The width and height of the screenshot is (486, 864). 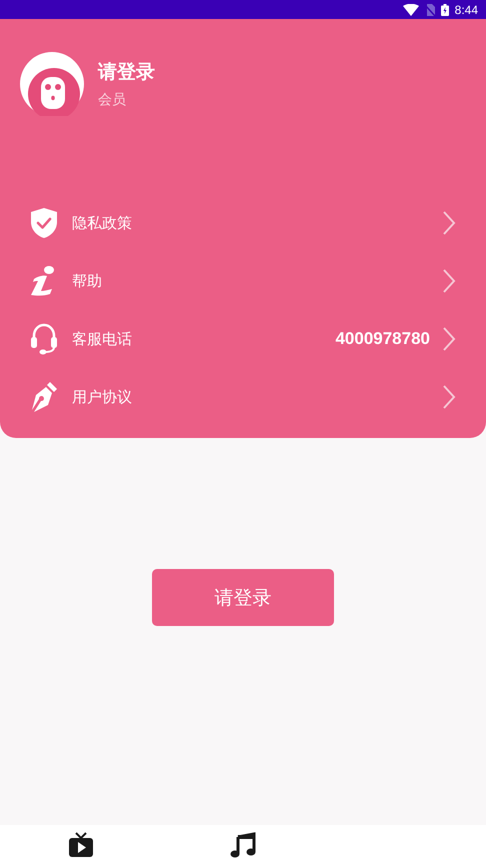 What do you see at coordinates (44, 223) in the screenshot?
I see `shield-check-icon` at bounding box center [44, 223].